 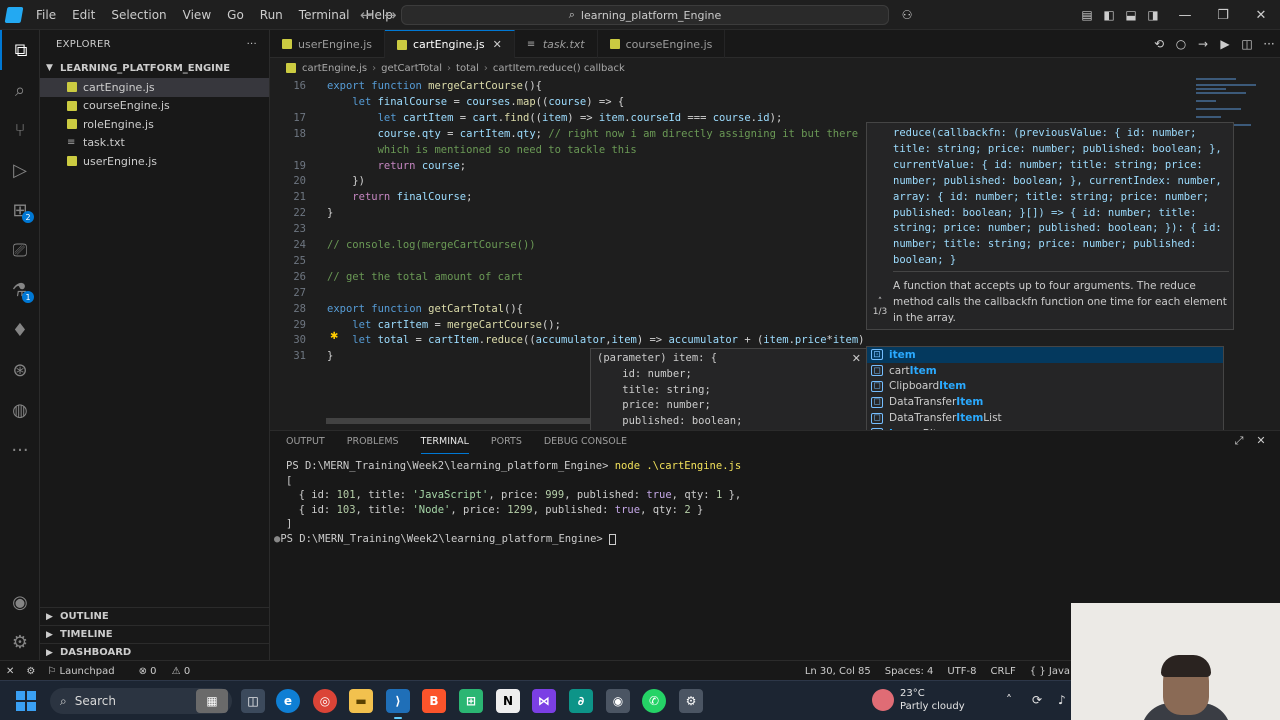 I want to click on weather-widget: 23°C Partly cloudy, so click(x=918, y=700).